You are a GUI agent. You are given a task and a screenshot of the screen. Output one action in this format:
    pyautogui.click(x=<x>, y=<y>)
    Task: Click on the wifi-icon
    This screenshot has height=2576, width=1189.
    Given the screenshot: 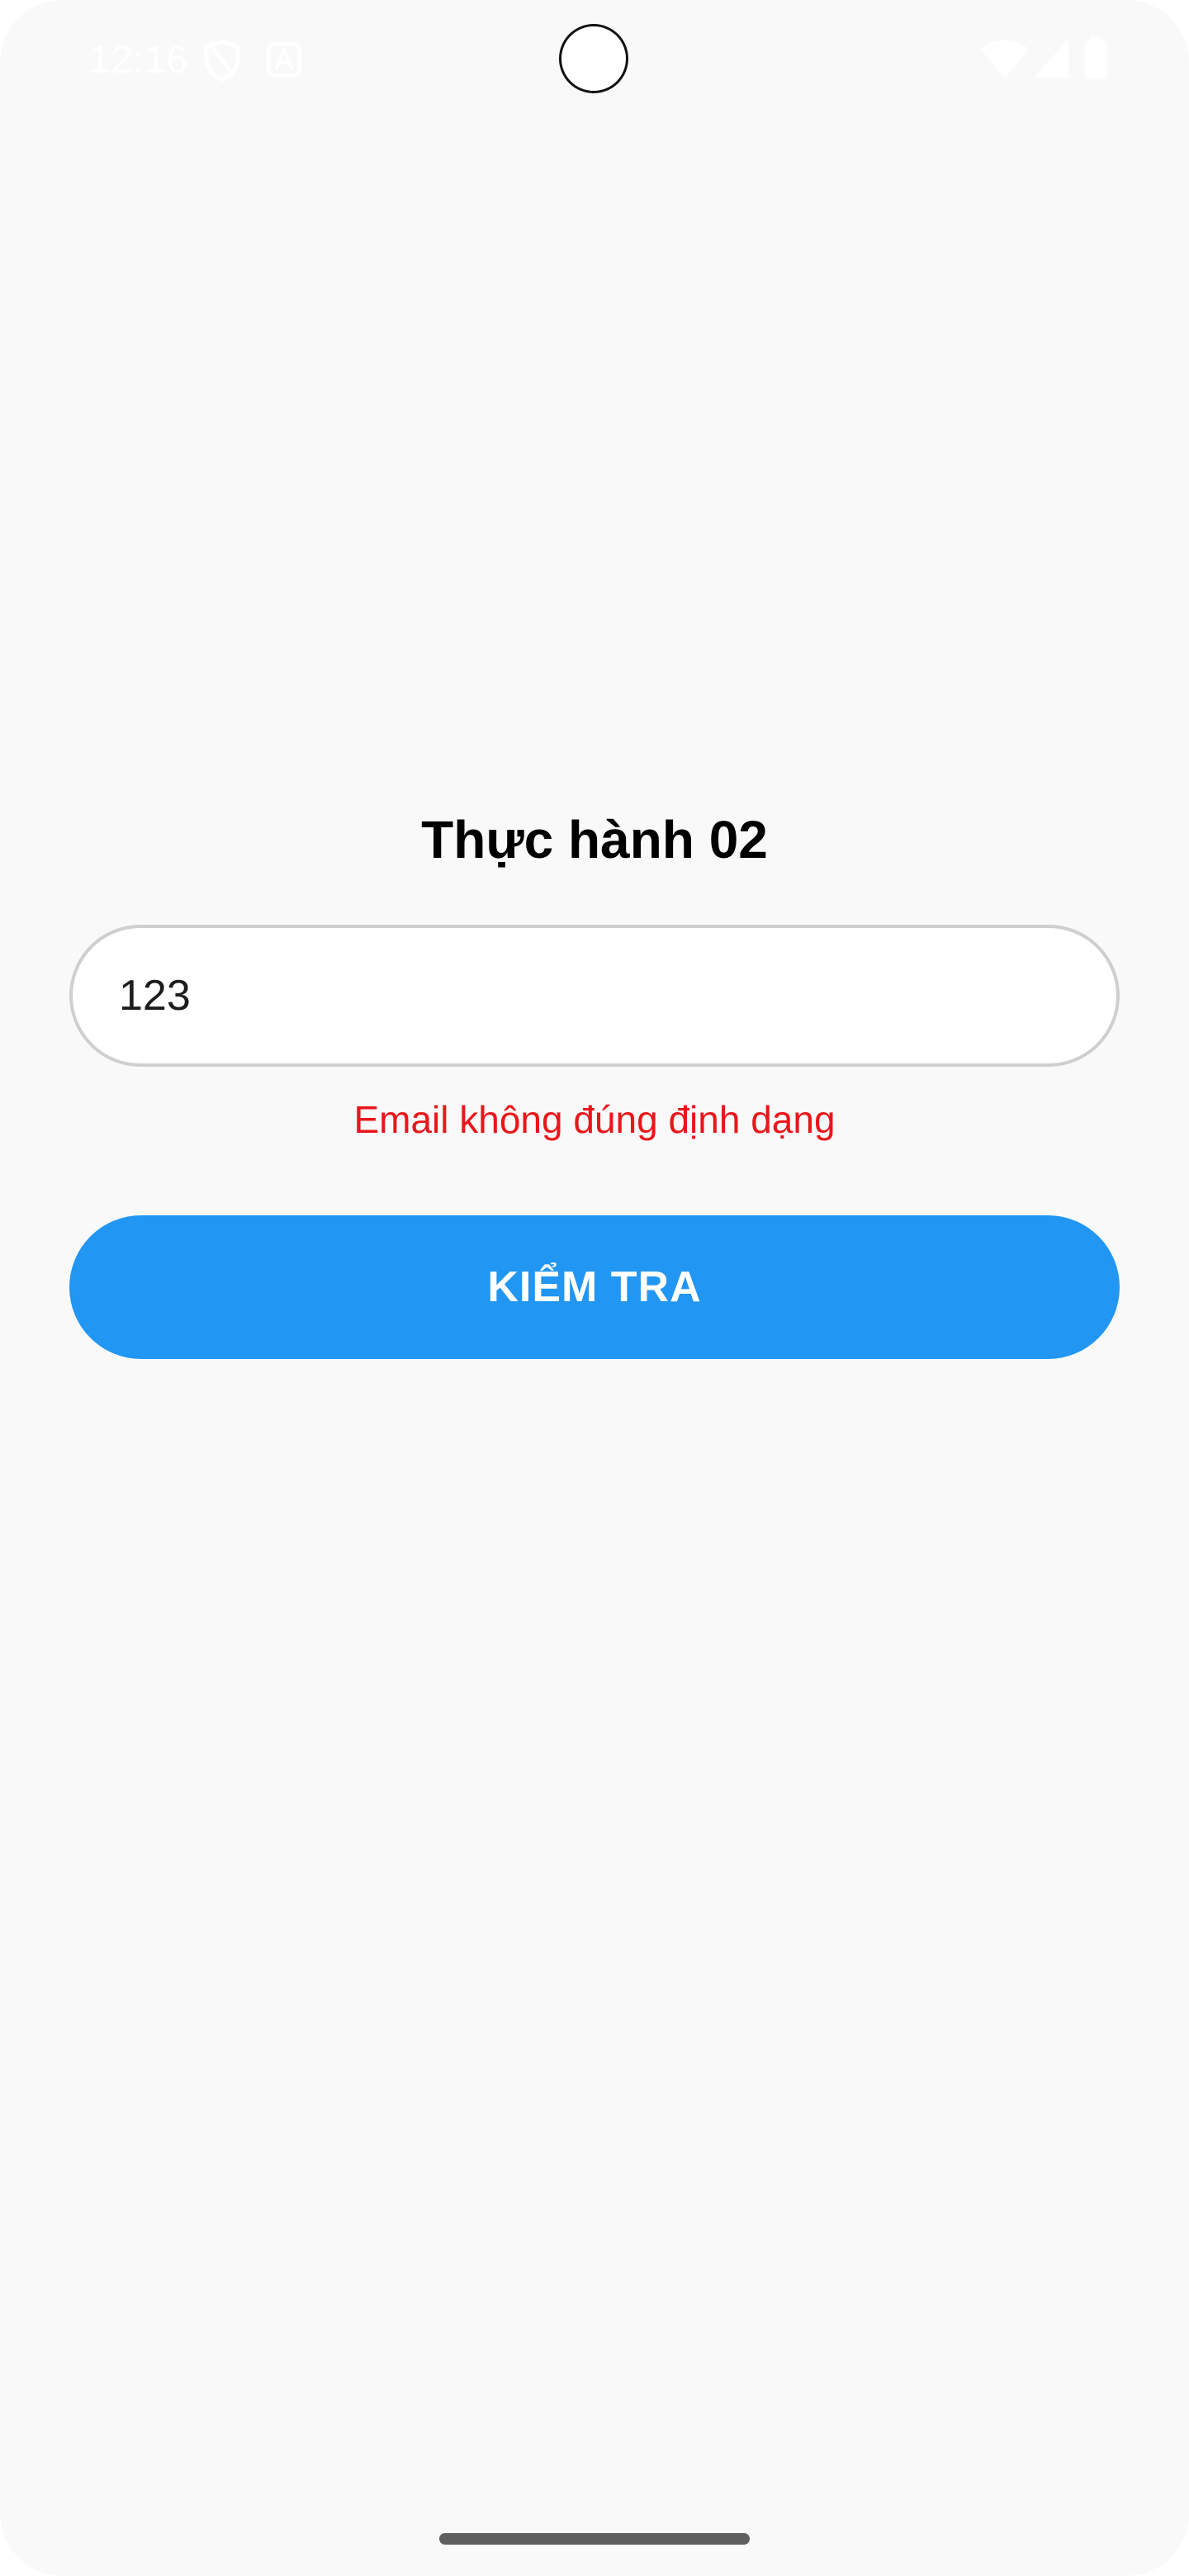 What is the action you would take?
    pyautogui.click(x=1005, y=61)
    